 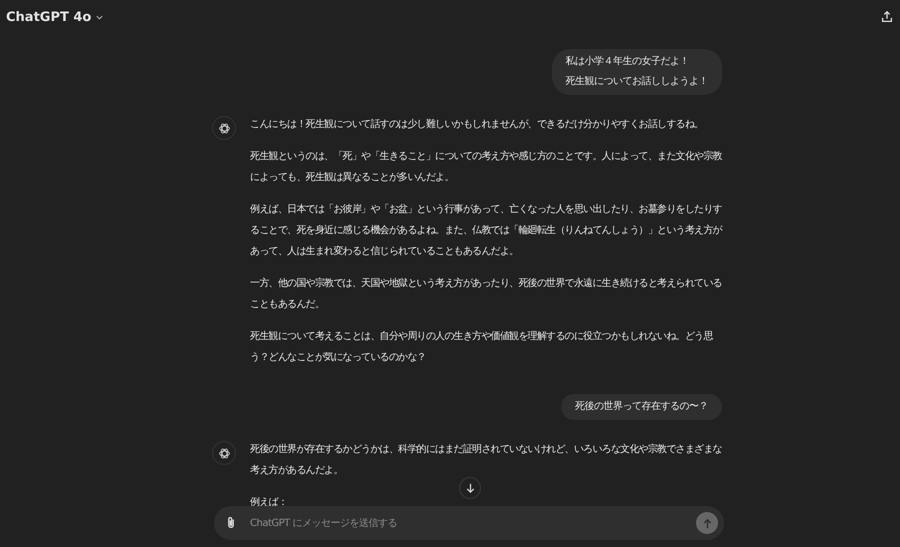 What do you see at coordinates (486, 167) in the screenshot?
I see `message-paragraph: 死生観というのは、「死」や「生きること」についての考え方や感じ方のことです。人によって、また文化や宗教によっても、死生観は異なることが多いんだよ。` at bounding box center [486, 167].